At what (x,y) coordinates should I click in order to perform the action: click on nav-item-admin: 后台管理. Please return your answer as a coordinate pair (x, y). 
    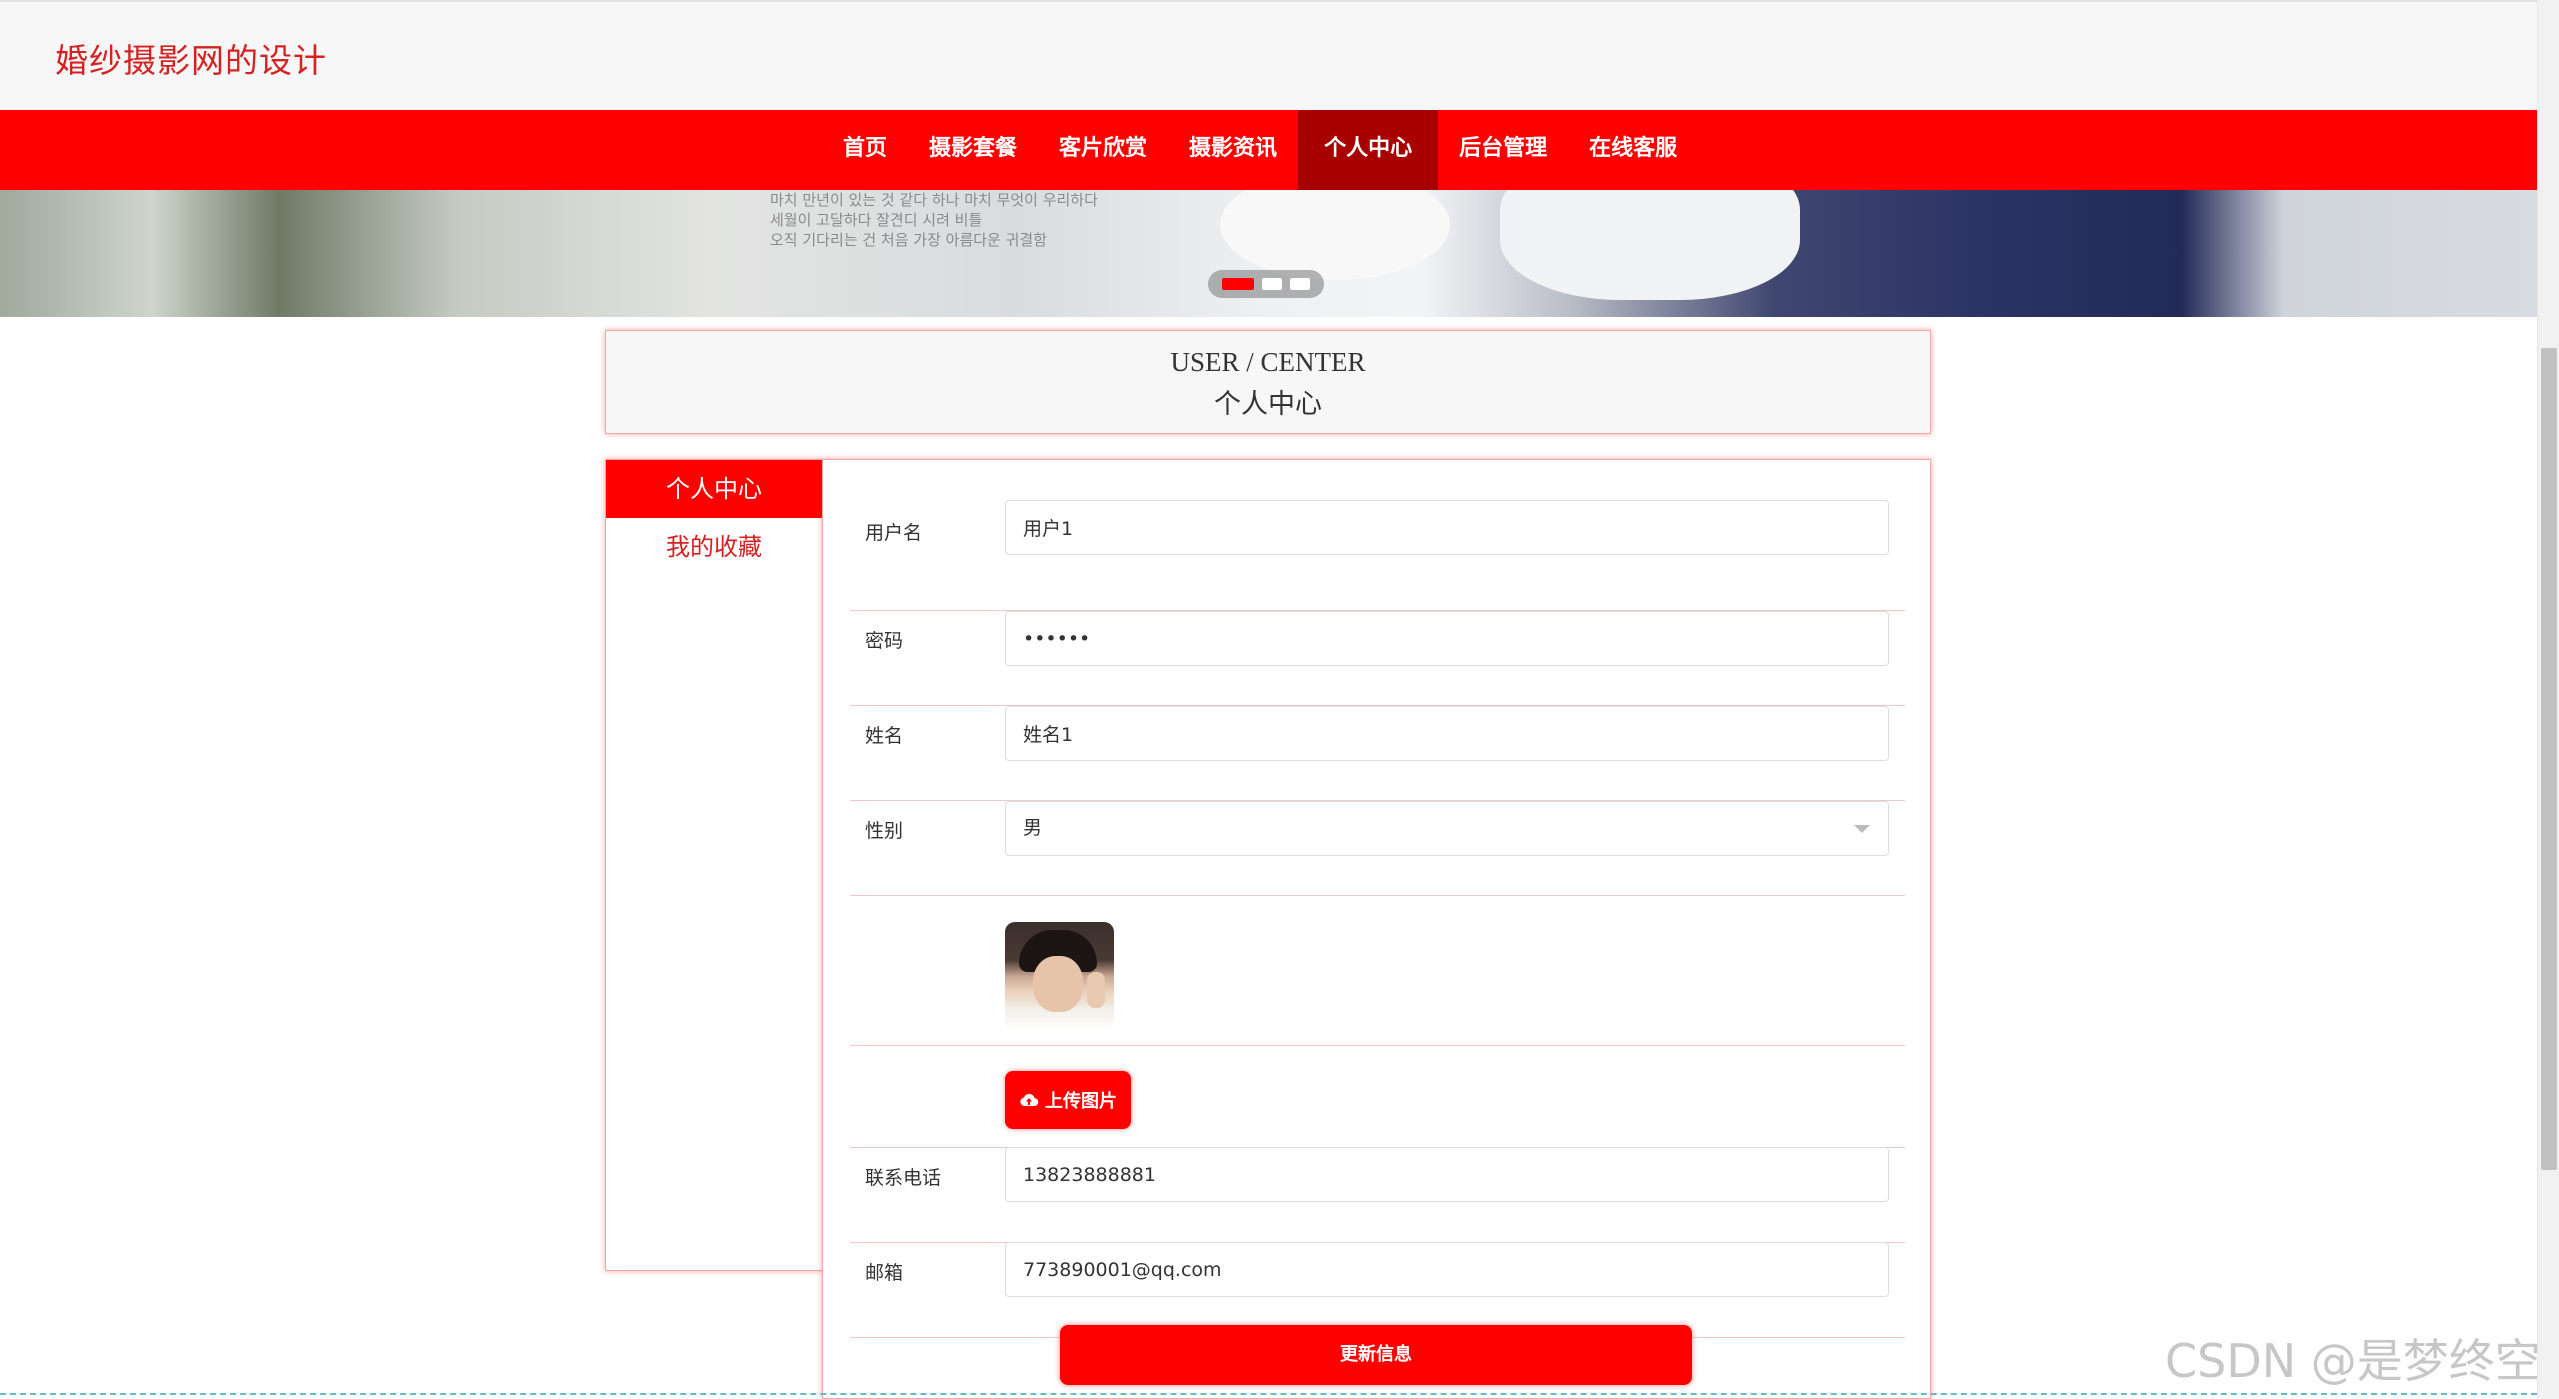
    Looking at the image, I should click on (1503, 150).